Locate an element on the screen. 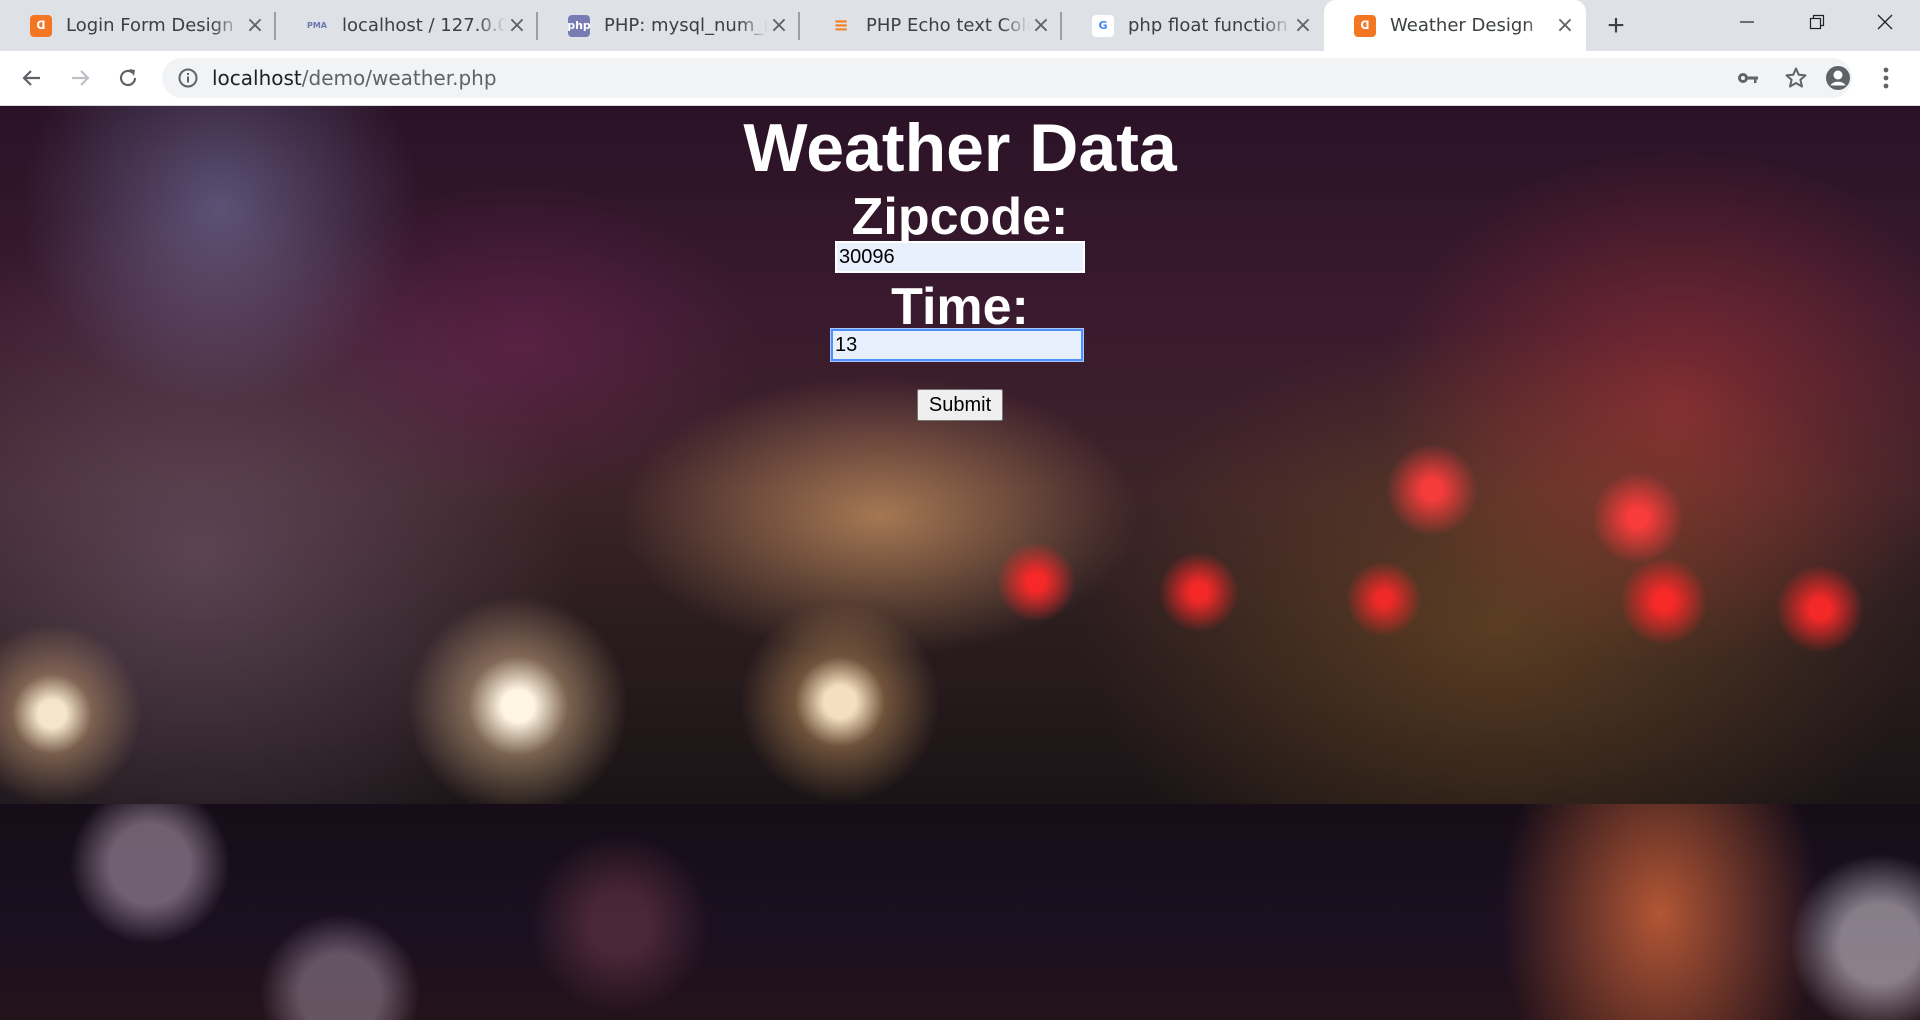 Image resolution: width=1920 pixels, height=1020 pixels. info-icon is located at coordinates (188, 78).